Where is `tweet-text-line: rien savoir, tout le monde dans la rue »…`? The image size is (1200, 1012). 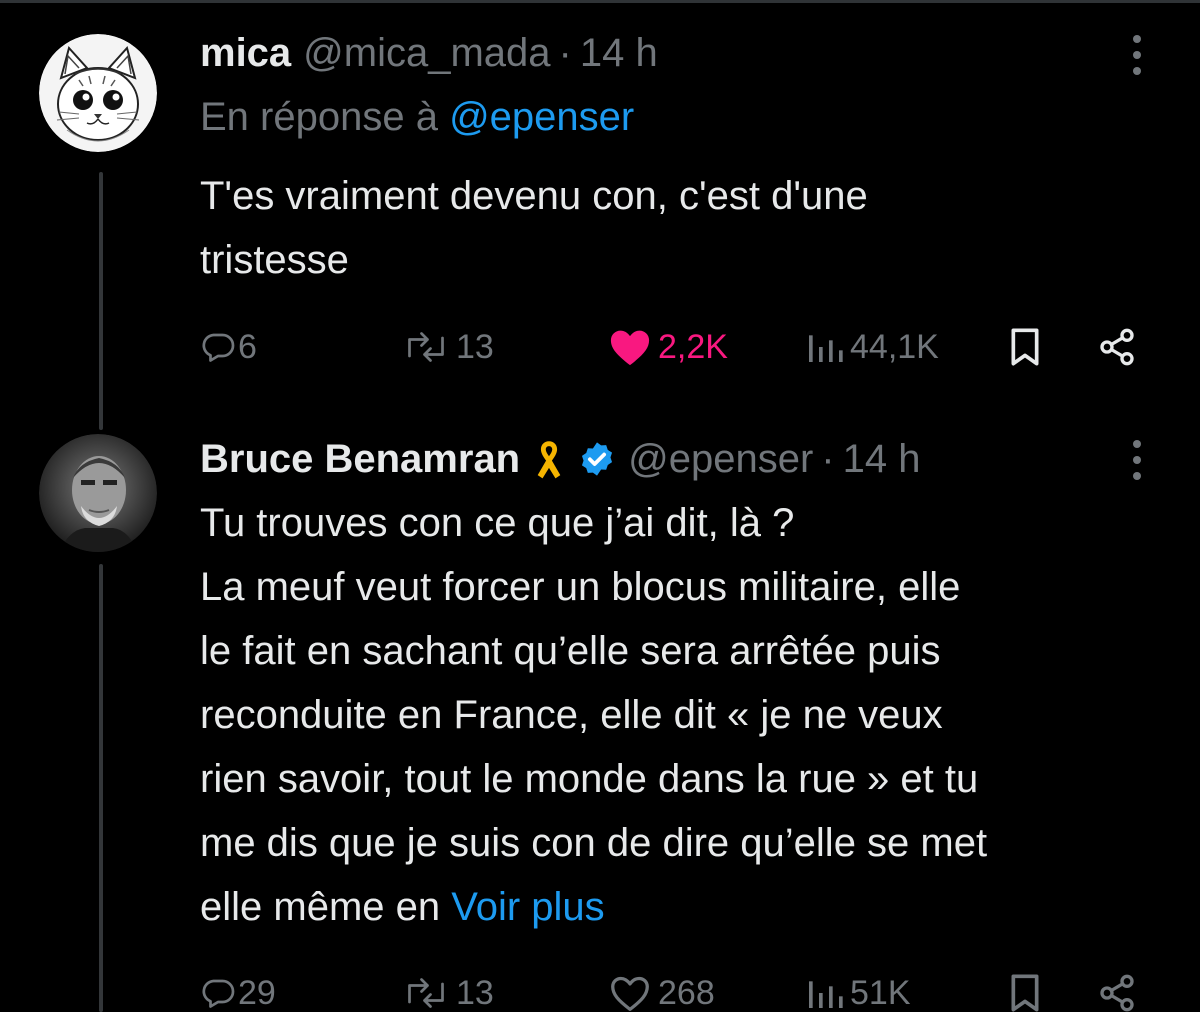
tweet-text-line: rien savoir, tout le monde dans la rue »… is located at coordinates (589, 779).